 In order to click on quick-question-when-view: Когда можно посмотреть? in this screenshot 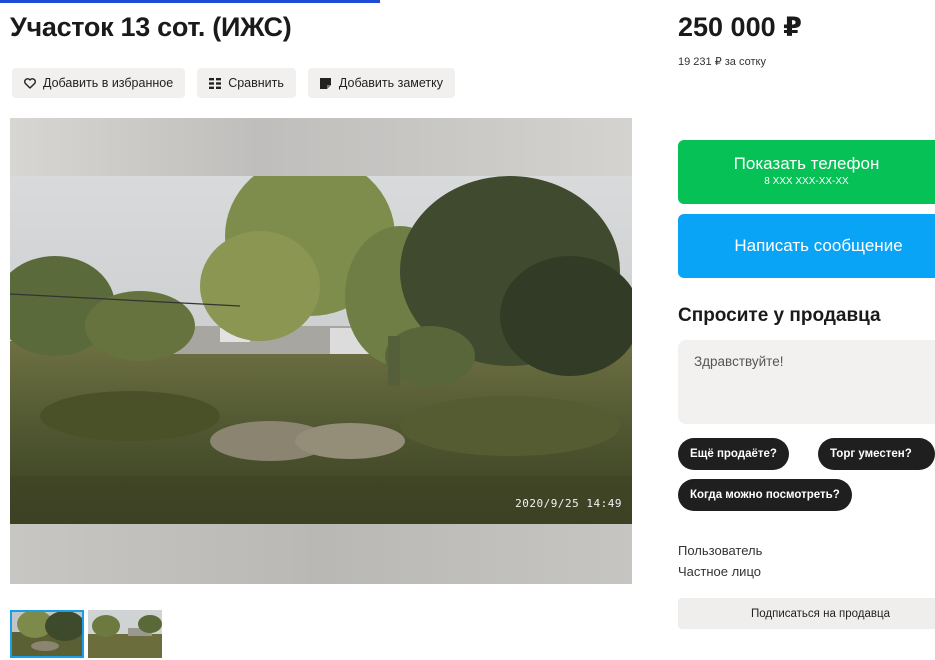, I will do `click(765, 495)`.